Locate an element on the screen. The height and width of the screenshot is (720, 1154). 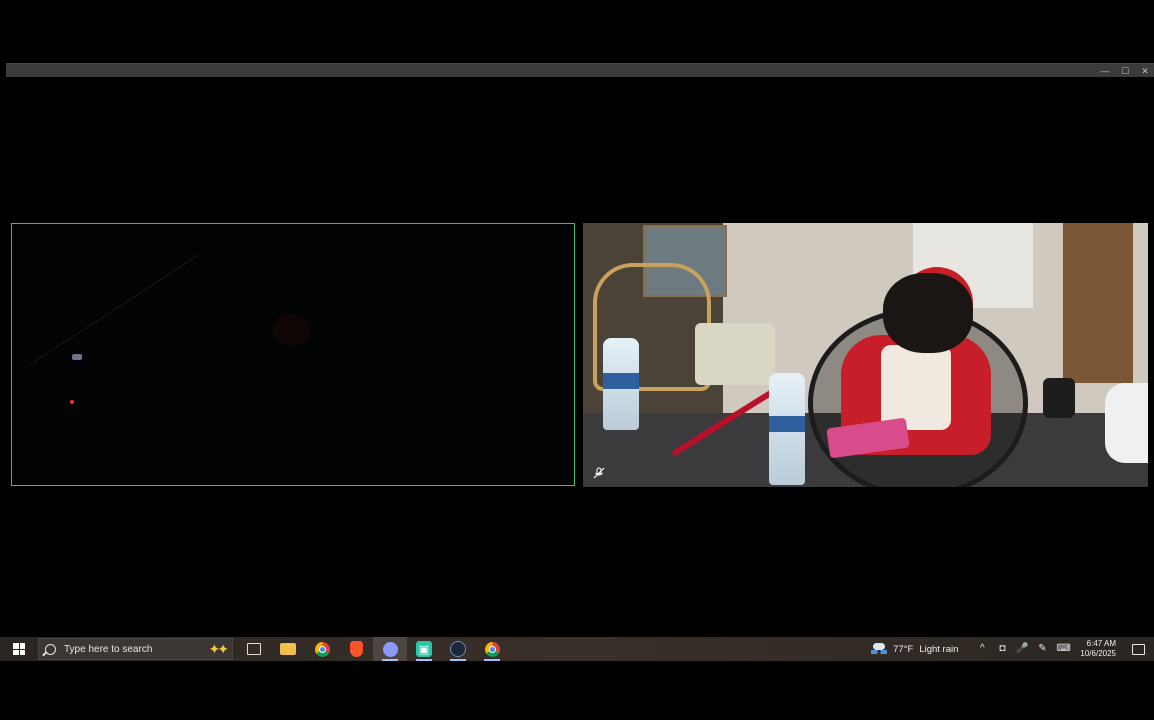
task-view-icon is located at coordinates (254, 649).